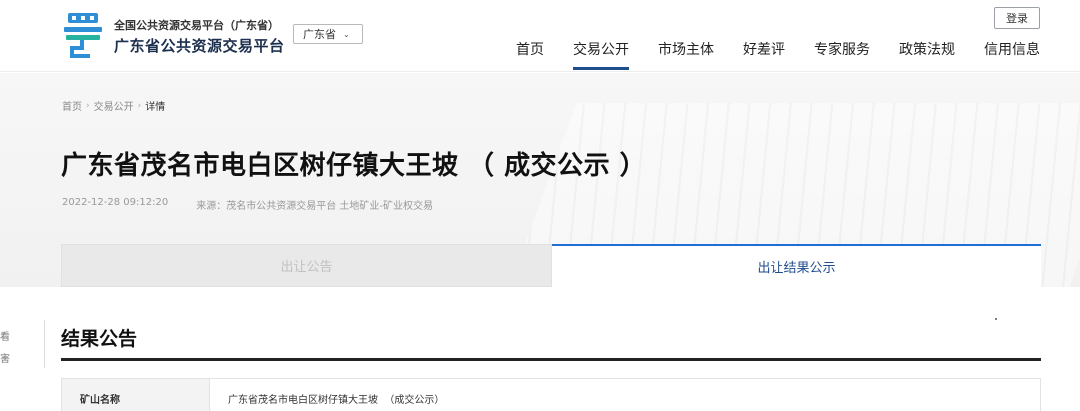 This screenshot has width=1080, height=411. I want to click on nav-market-entities: 市场主体, so click(686, 54).